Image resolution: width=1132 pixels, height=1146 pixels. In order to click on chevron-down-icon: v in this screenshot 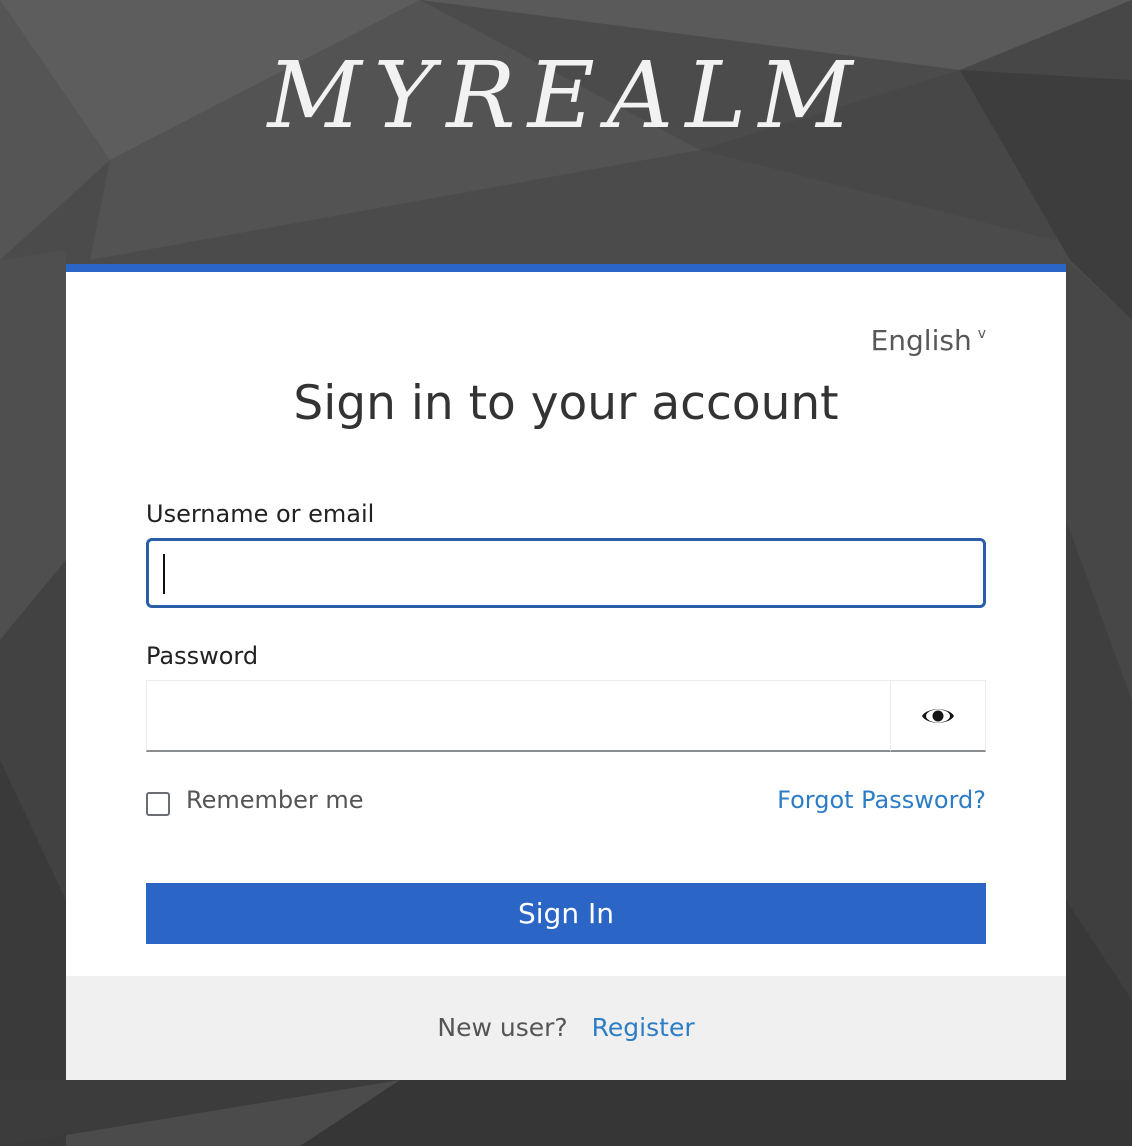, I will do `click(981, 334)`.